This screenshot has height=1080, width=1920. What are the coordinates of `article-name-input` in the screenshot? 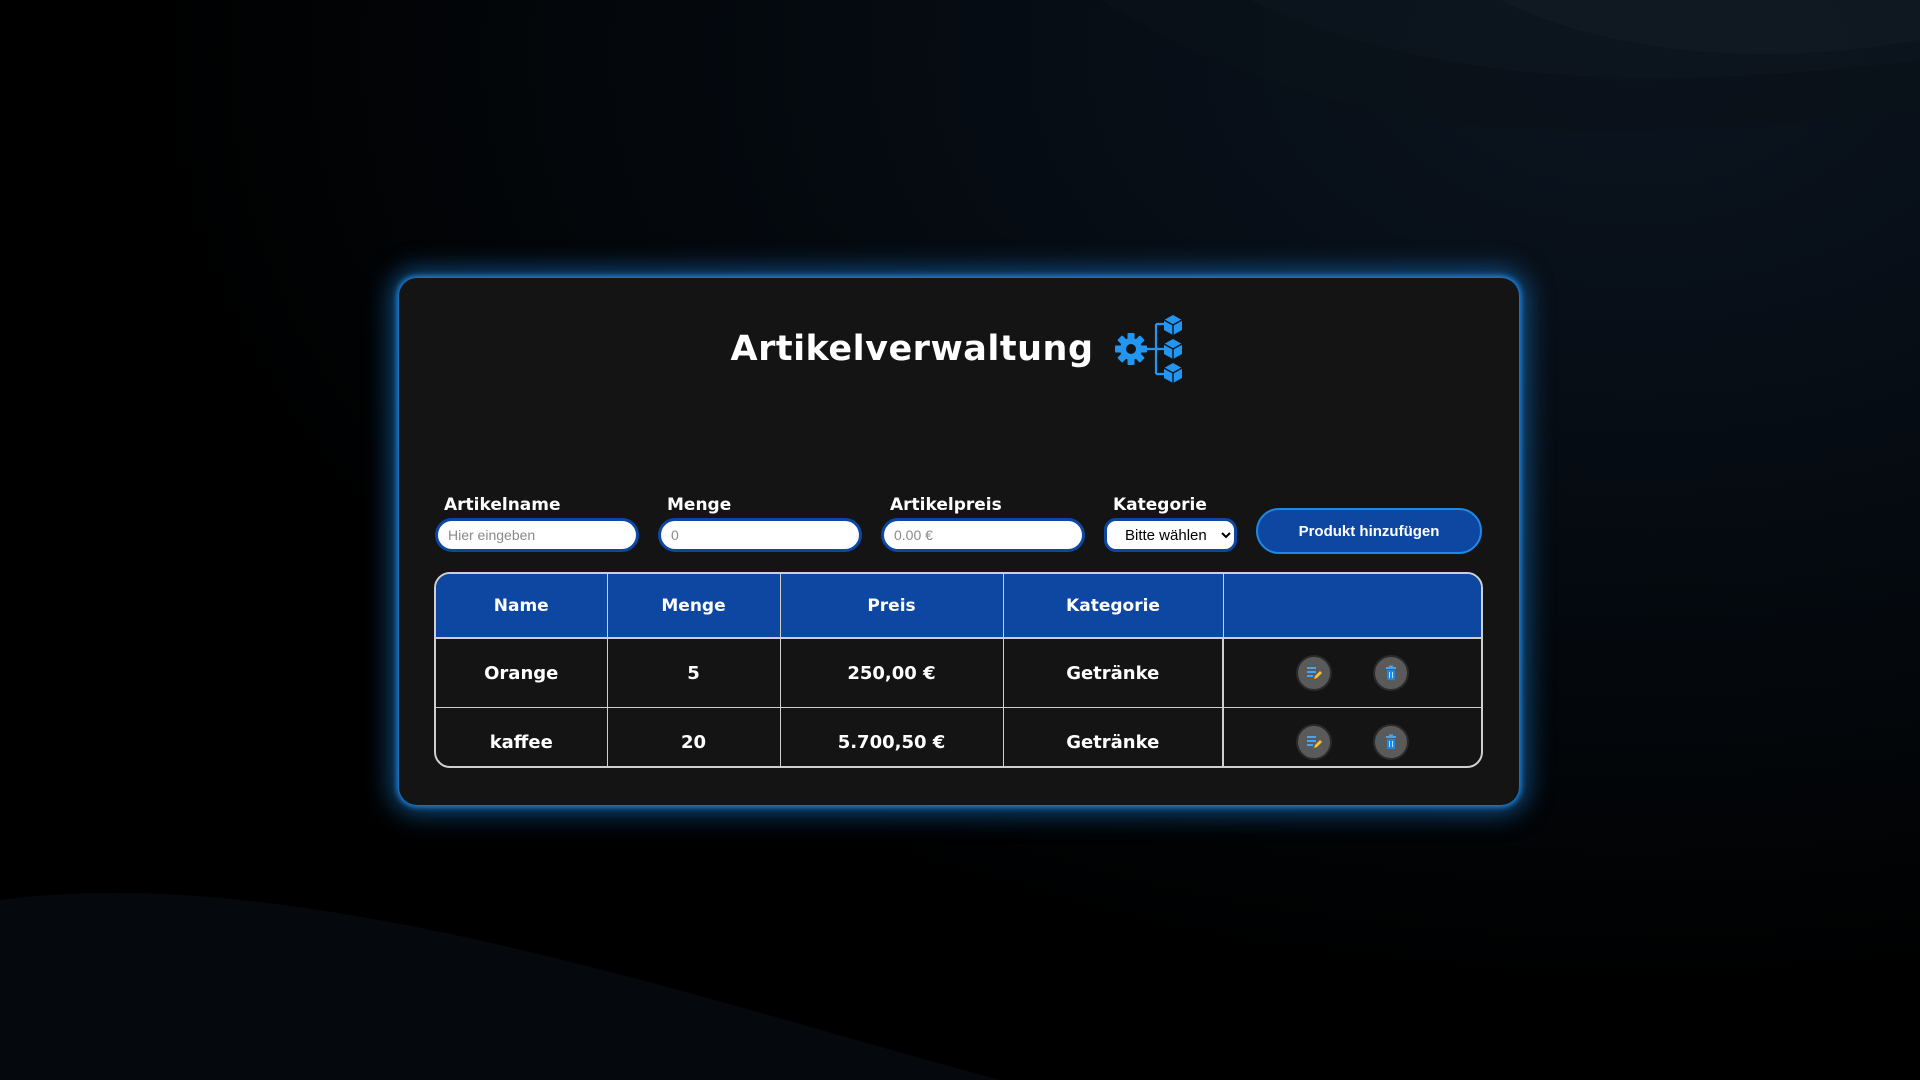 It's located at (537, 535).